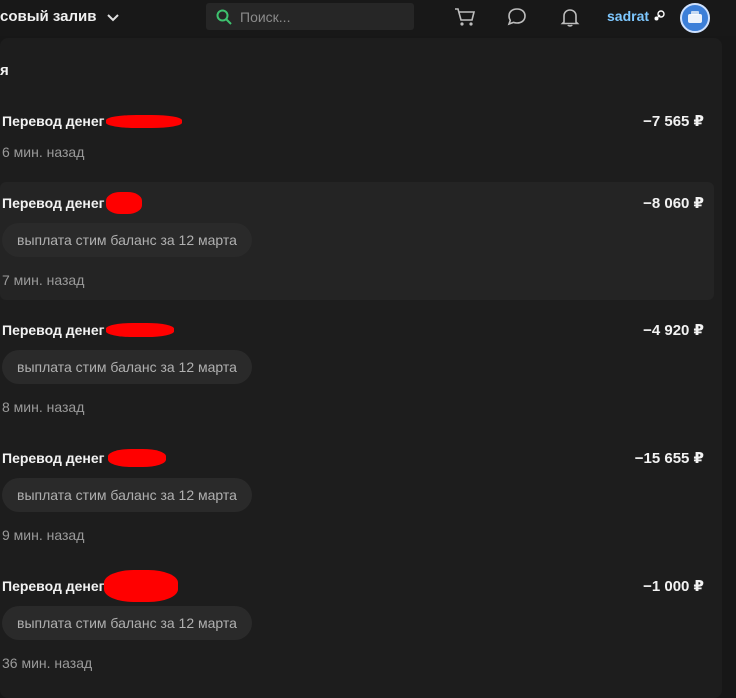 This screenshot has height=698, width=736. Describe the element at coordinates (4, 70) in the screenshot. I see `panel-title: я` at that location.